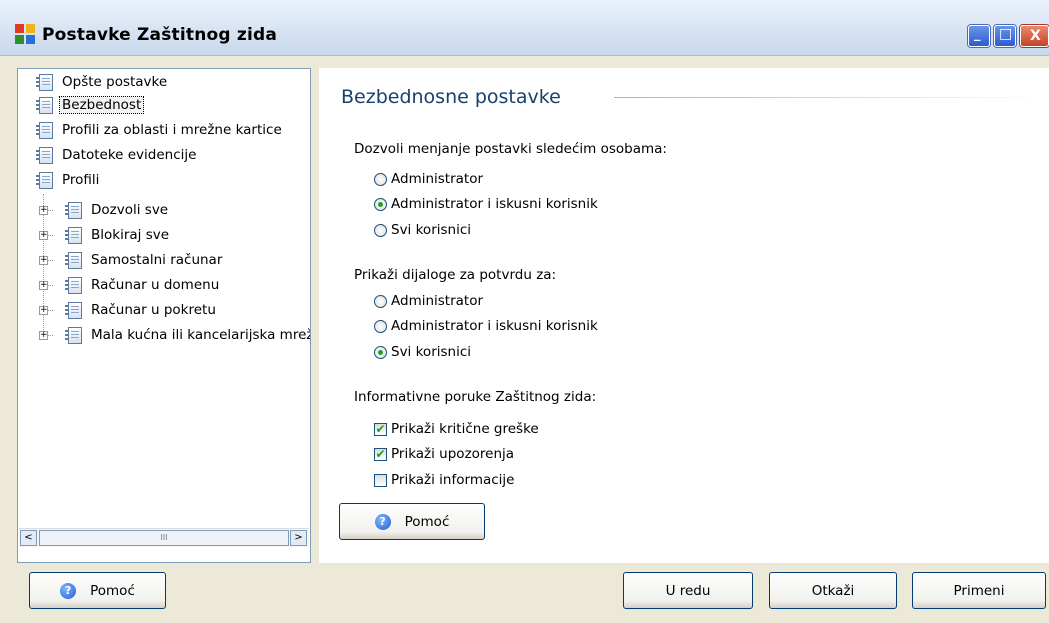  What do you see at coordinates (153, 310) in the screenshot?
I see `tree-item-label: Računar u pokretu` at bounding box center [153, 310].